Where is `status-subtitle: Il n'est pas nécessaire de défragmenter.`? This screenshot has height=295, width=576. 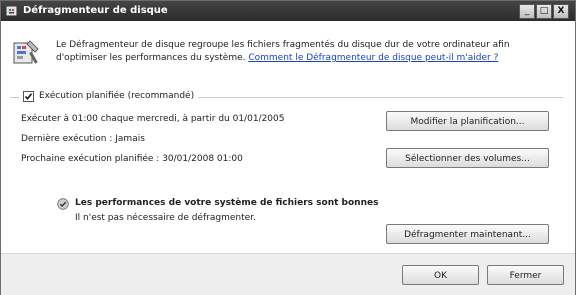
status-subtitle: Il n'est pas nécessaire de défragmenter. is located at coordinates (165, 218).